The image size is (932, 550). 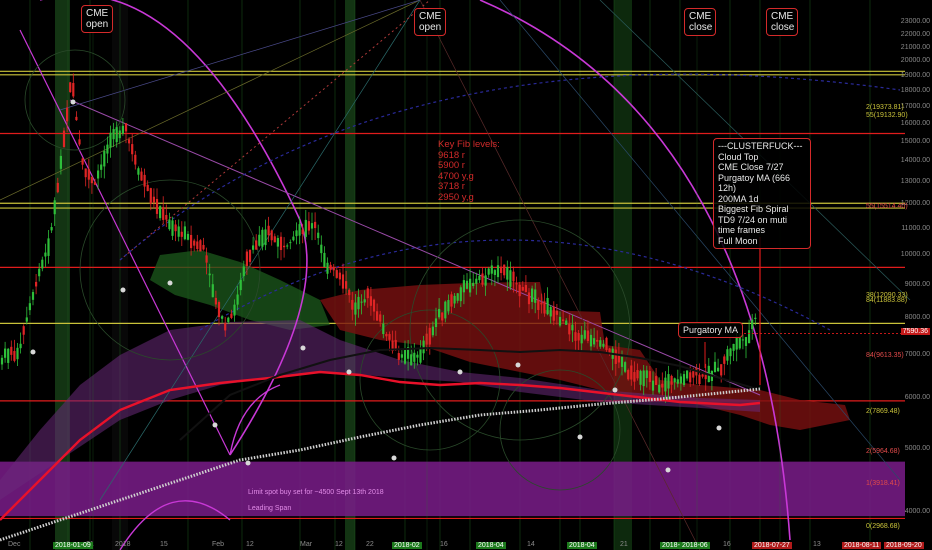 What do you see at coordinates (164, 544) in the screenshot?
I see `time-axis-label: 15` at bounding box center [164, 544].